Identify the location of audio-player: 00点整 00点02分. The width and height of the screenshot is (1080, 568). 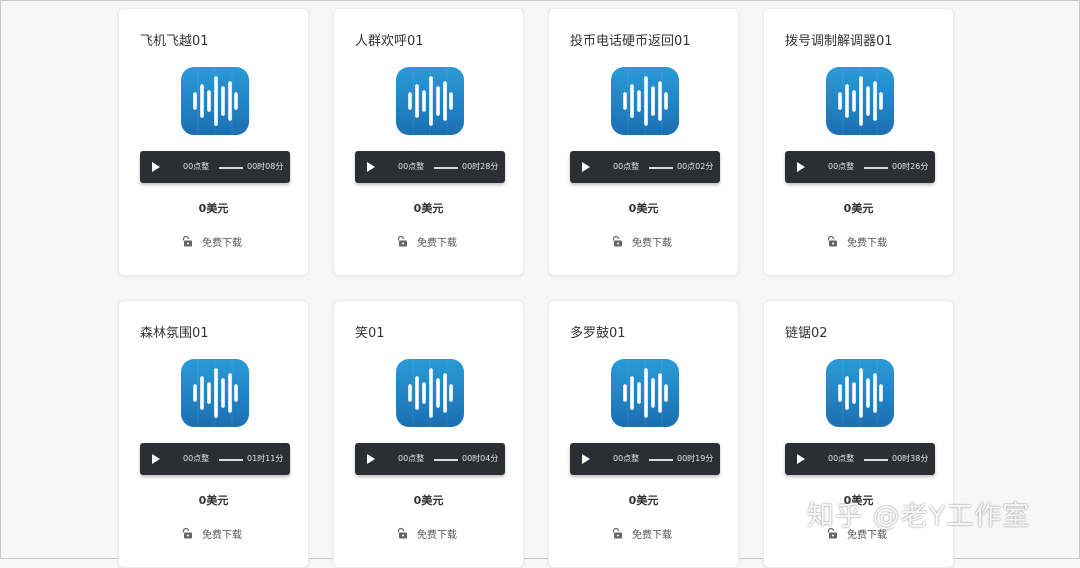
(645, 167).